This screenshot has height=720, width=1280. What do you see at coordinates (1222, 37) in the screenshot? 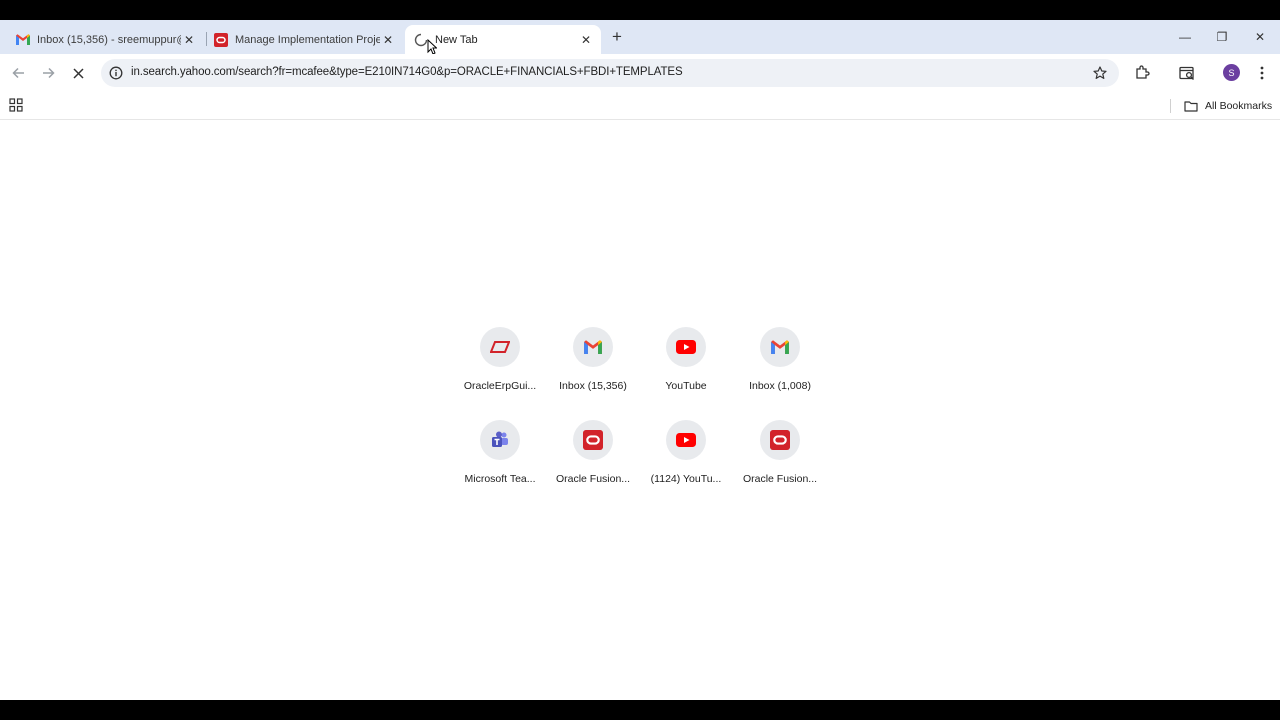
I see `restore-button: ❐` at bounding box center [1222, 37].